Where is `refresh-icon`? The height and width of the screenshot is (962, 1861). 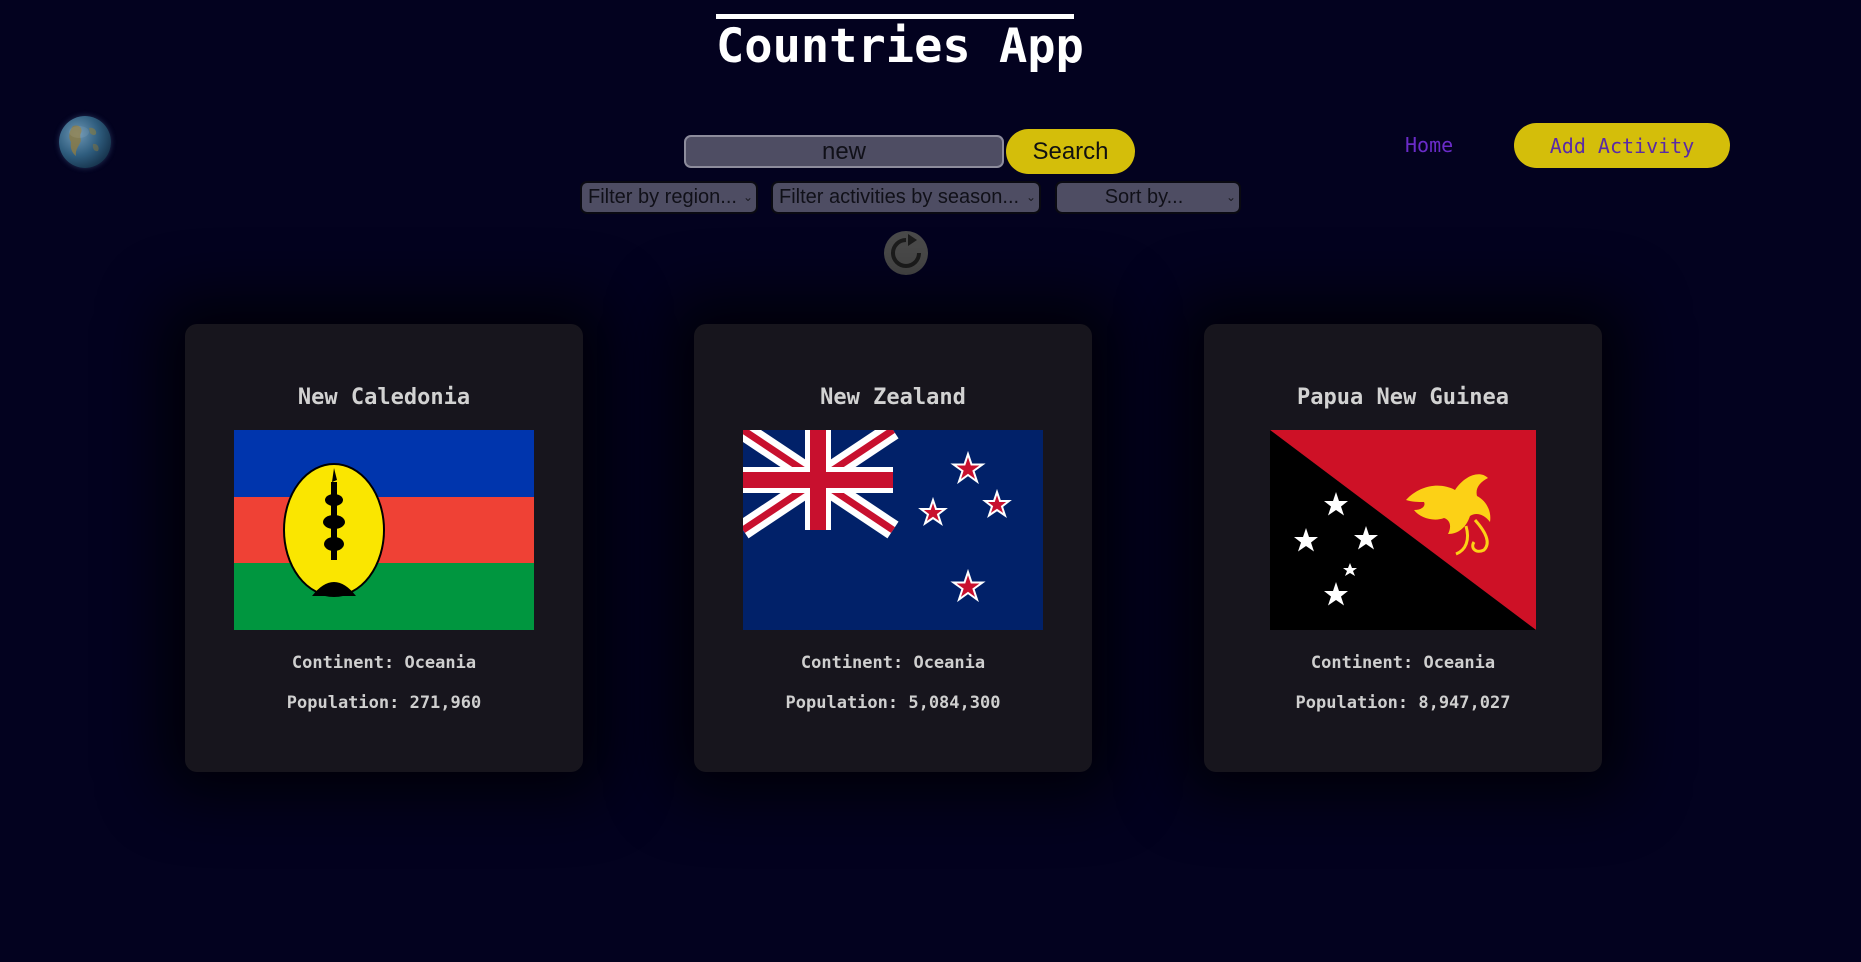
refresh-icon is located at coordinates (906, 251).